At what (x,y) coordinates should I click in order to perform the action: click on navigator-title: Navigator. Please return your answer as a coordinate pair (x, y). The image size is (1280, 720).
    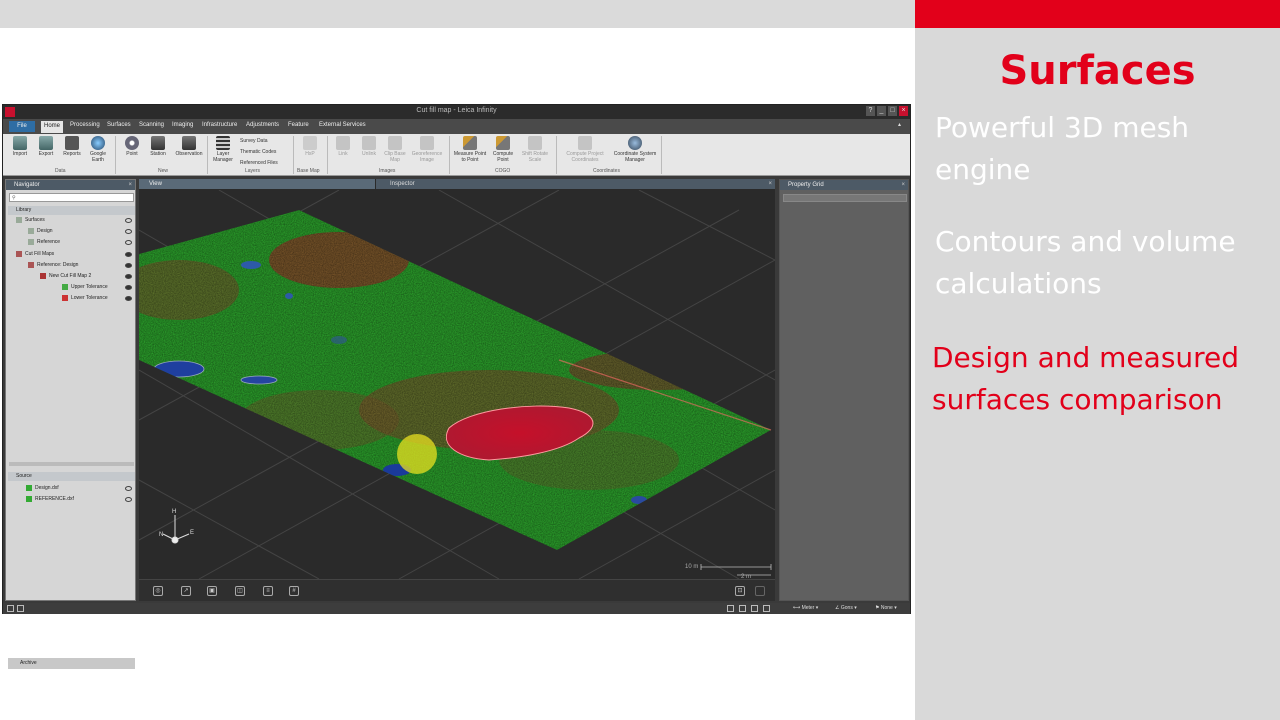
    Looking at the image, I should click on (27, 185).